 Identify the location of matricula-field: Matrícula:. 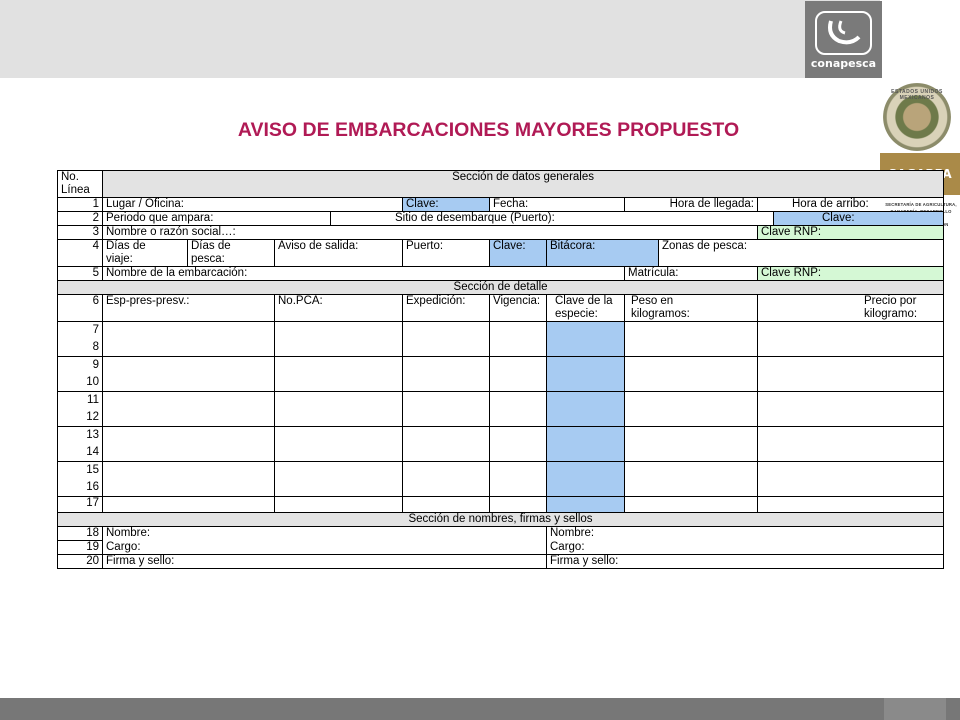
(691, 273).